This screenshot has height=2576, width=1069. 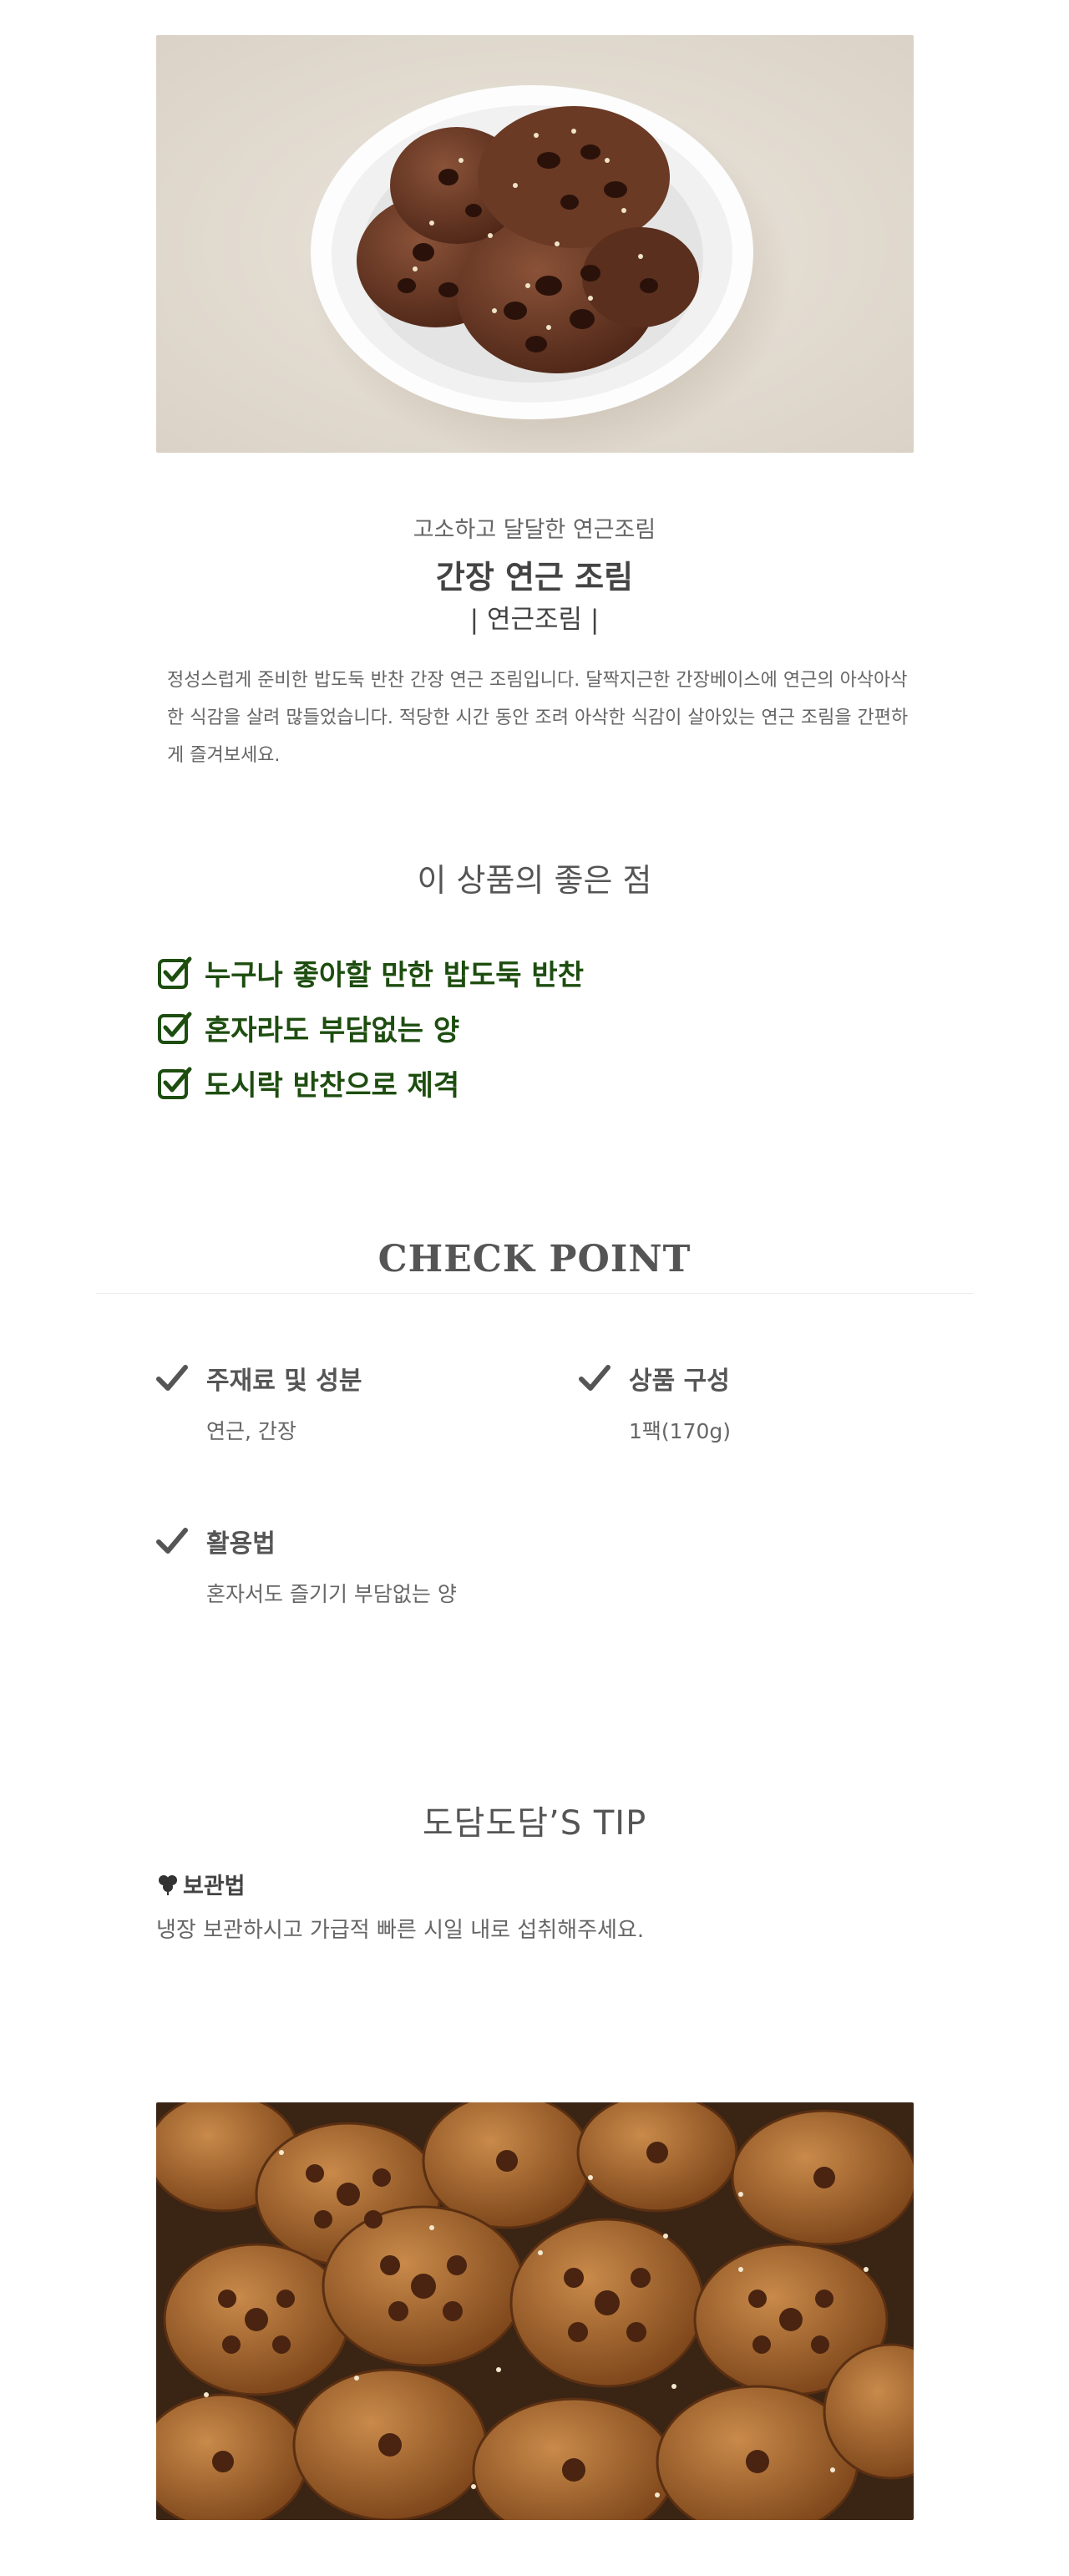 What do you see at coordinates (679, 1381) in the screenshot?
I see `check-point-title: 상품 구성` at bounding box center [679, 1381].